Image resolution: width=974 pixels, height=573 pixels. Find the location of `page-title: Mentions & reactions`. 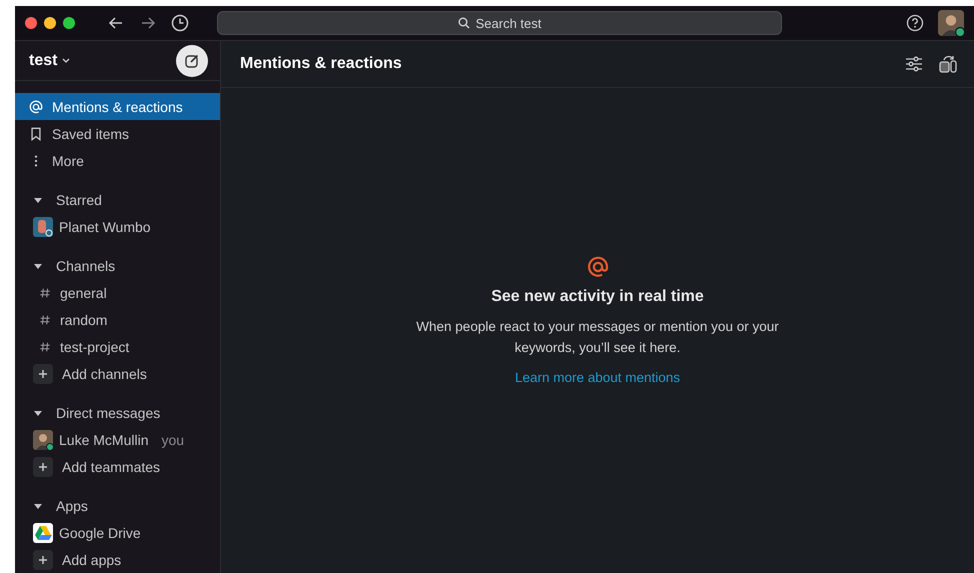

page-title: Mentions & reactions is located at coordinates (321, 64).